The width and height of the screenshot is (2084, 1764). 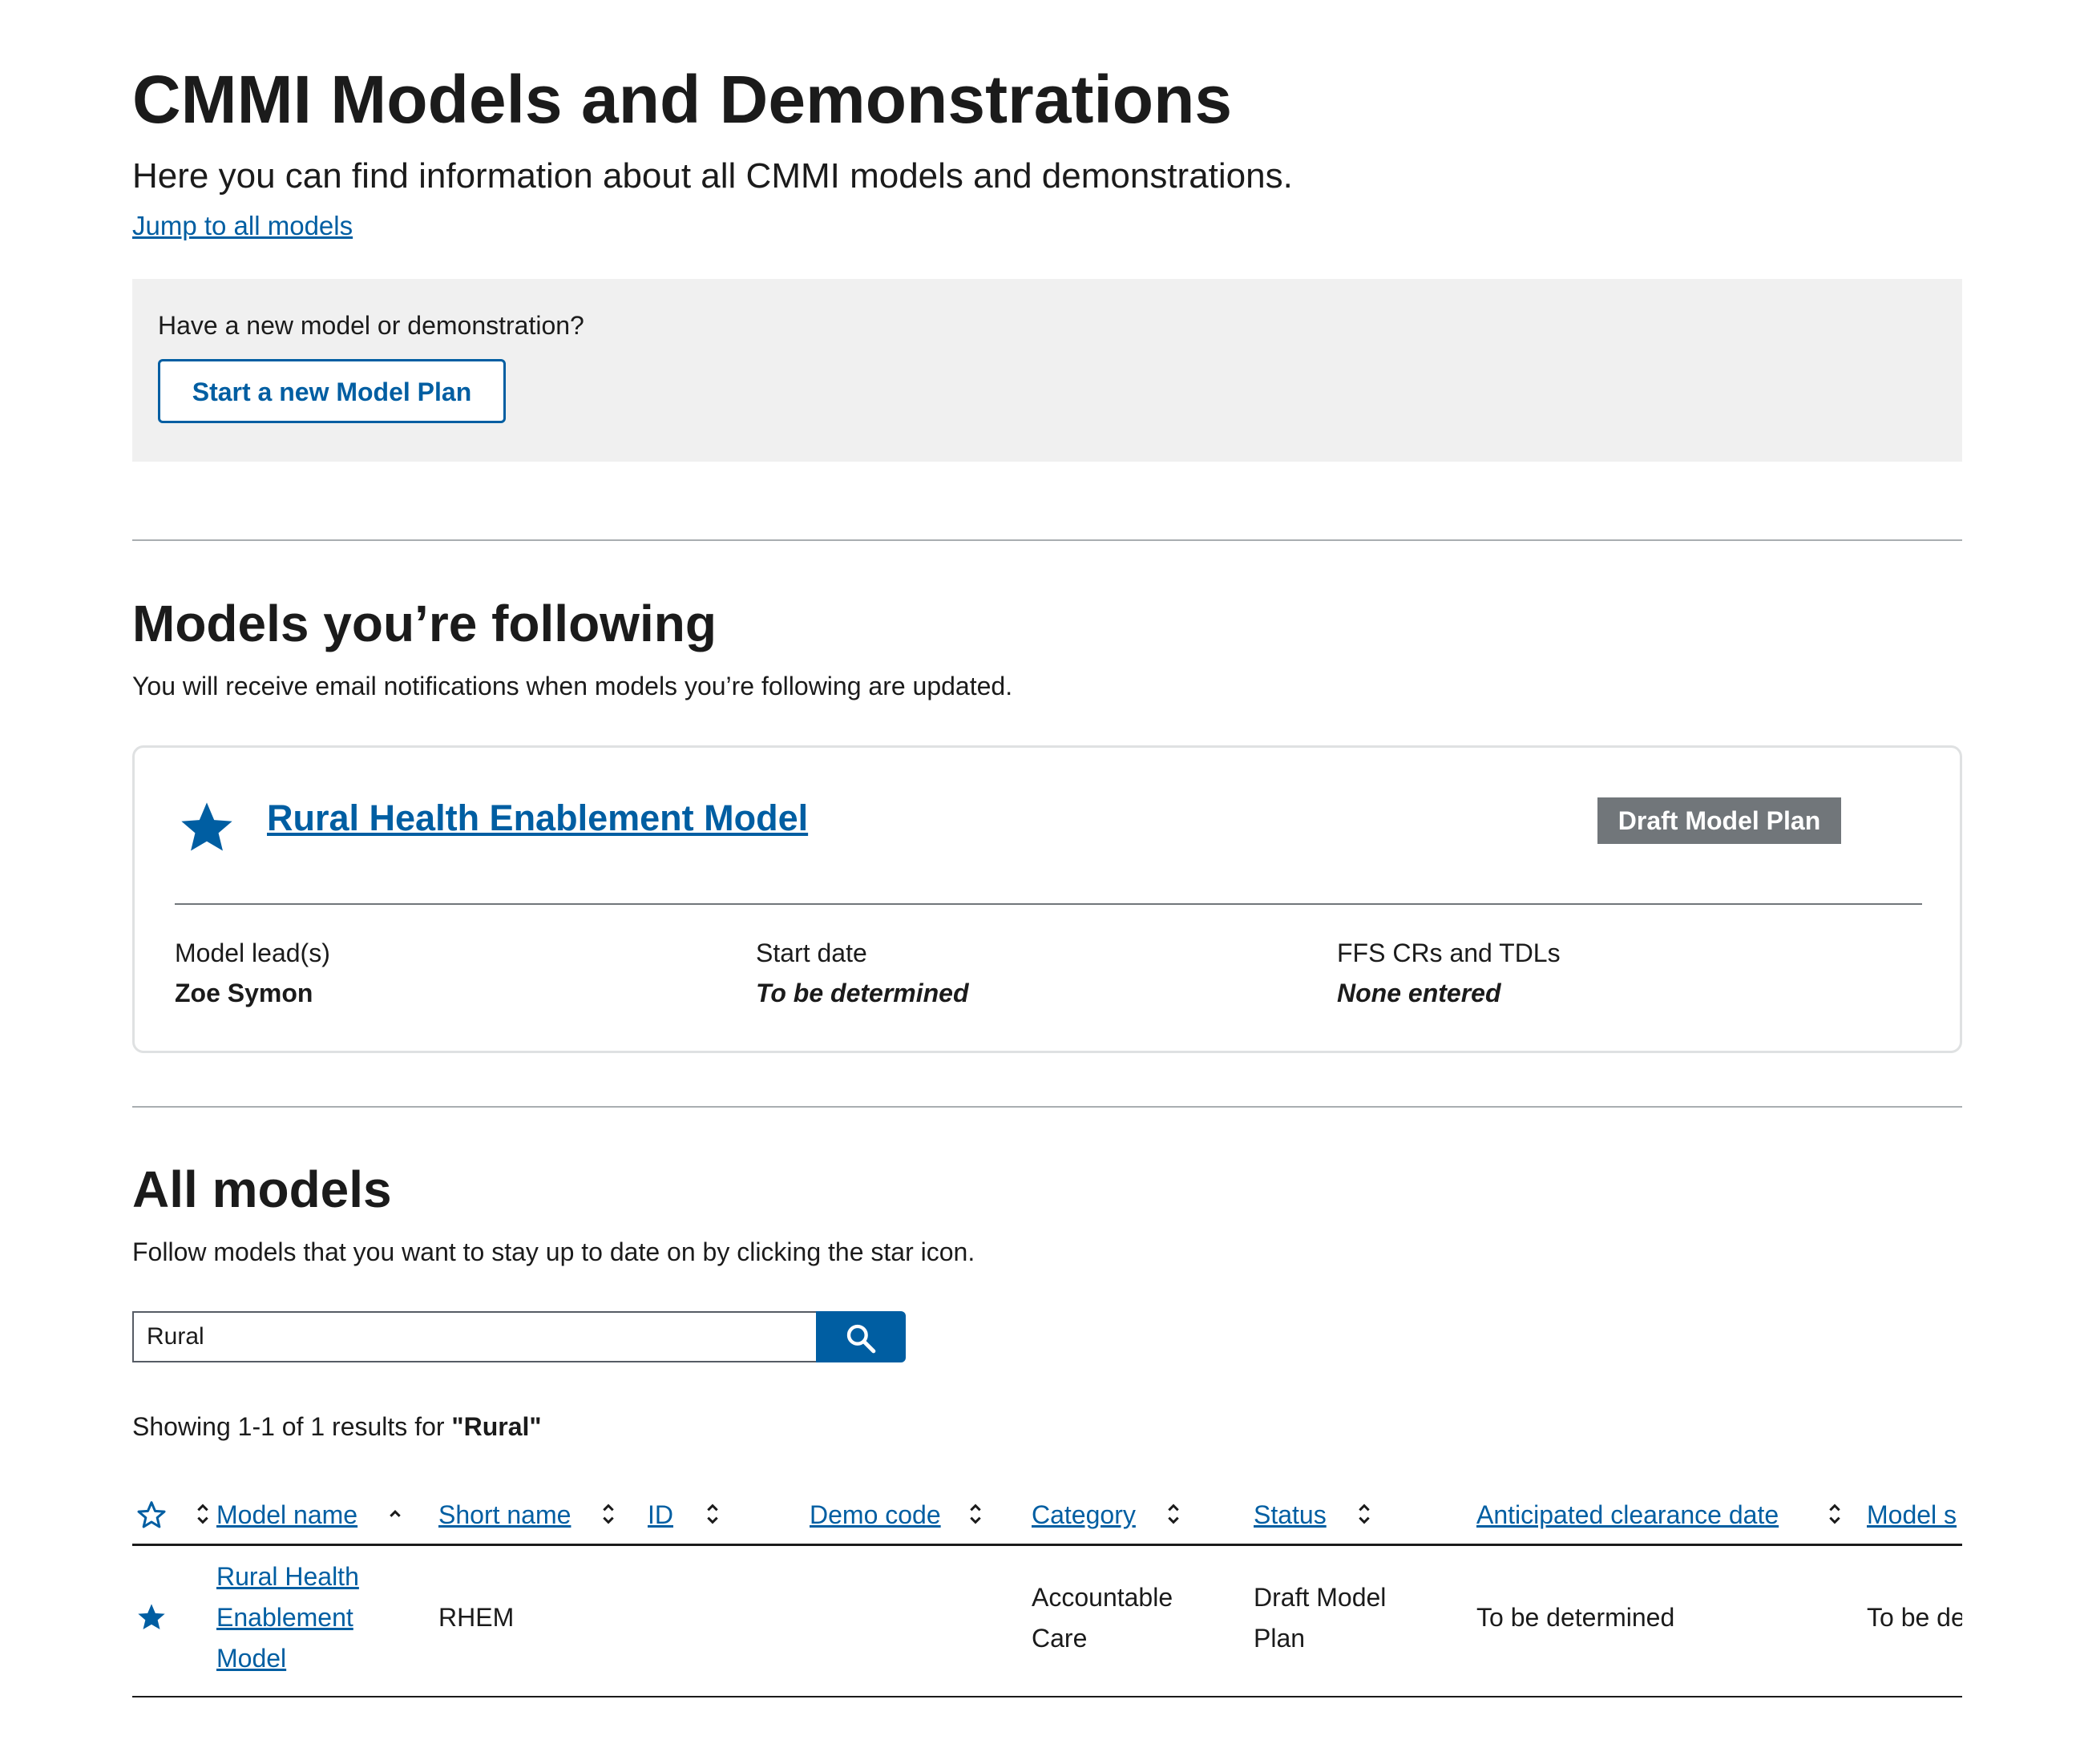 What do you see at coordinates (1048, 904) in the screenshot?
I see `card-divider` at bounding box center [1048, 904].